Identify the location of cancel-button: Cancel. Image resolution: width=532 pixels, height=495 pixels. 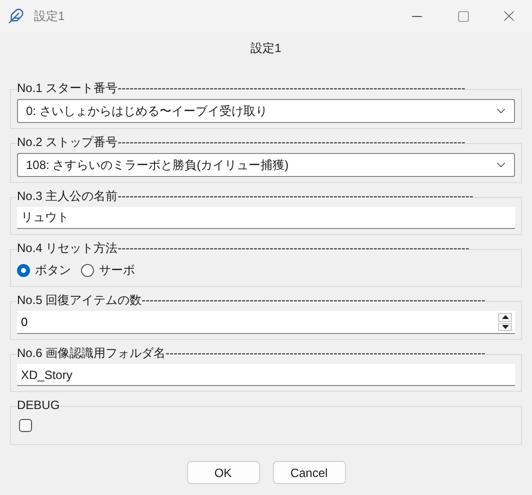
(309, 472).